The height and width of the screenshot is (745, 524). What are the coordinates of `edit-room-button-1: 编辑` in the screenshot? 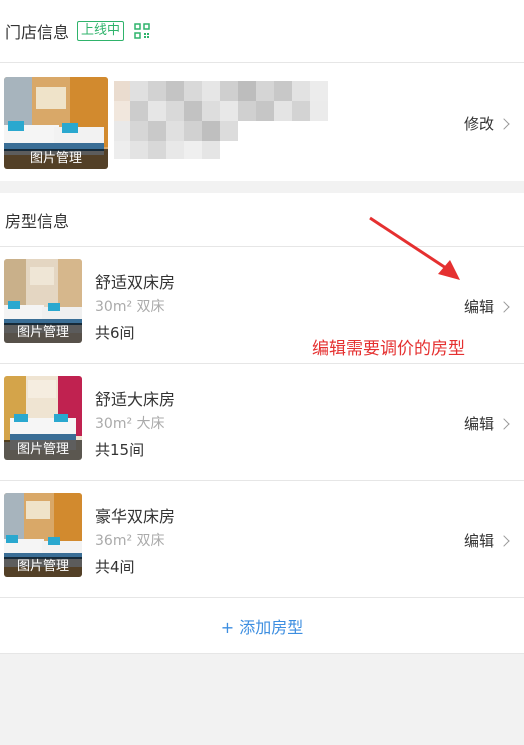 It's located at (486, 306).